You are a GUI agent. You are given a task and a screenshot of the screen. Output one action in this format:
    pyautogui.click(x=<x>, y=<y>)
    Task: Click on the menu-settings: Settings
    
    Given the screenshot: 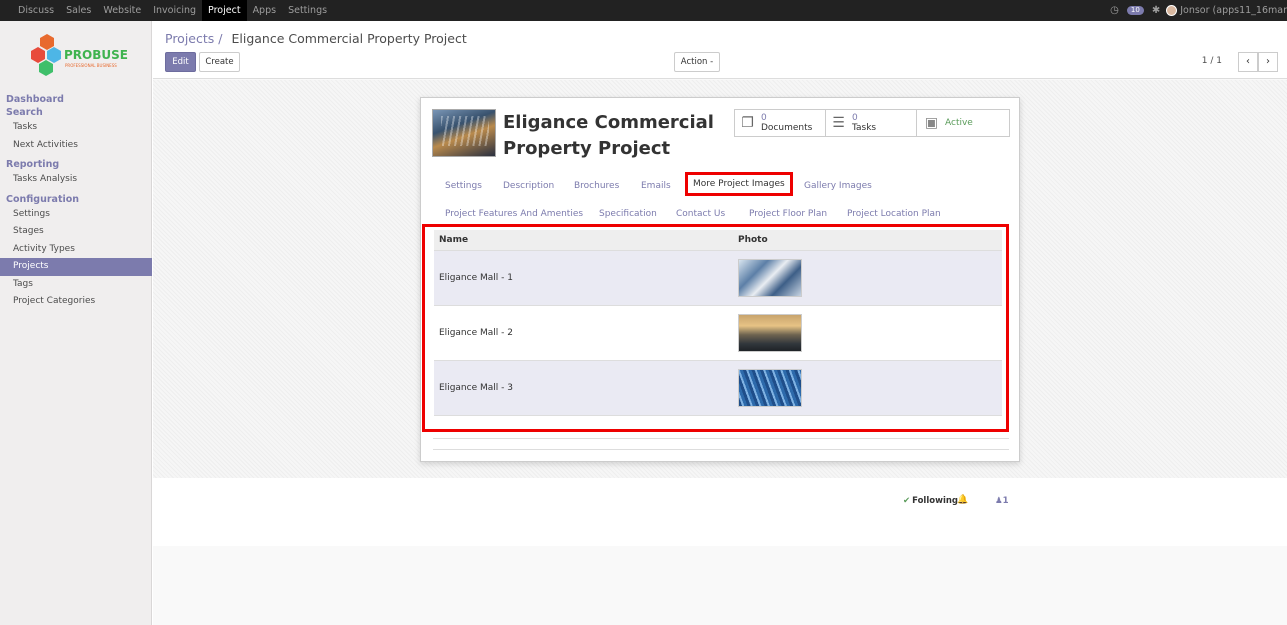 What is the action you would take?
    pyautogui.click(x=307, y=10)
    